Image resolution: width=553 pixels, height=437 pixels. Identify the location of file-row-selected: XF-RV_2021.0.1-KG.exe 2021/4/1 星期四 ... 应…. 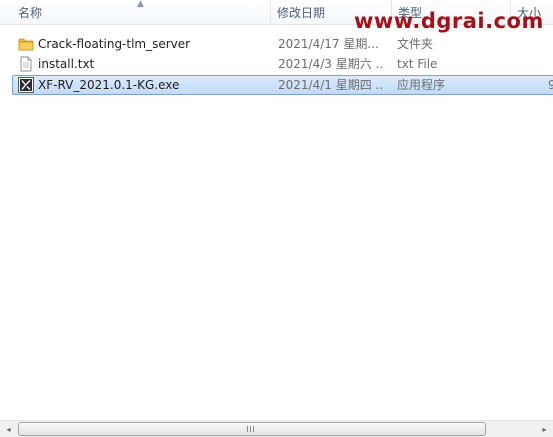
(282, 85).